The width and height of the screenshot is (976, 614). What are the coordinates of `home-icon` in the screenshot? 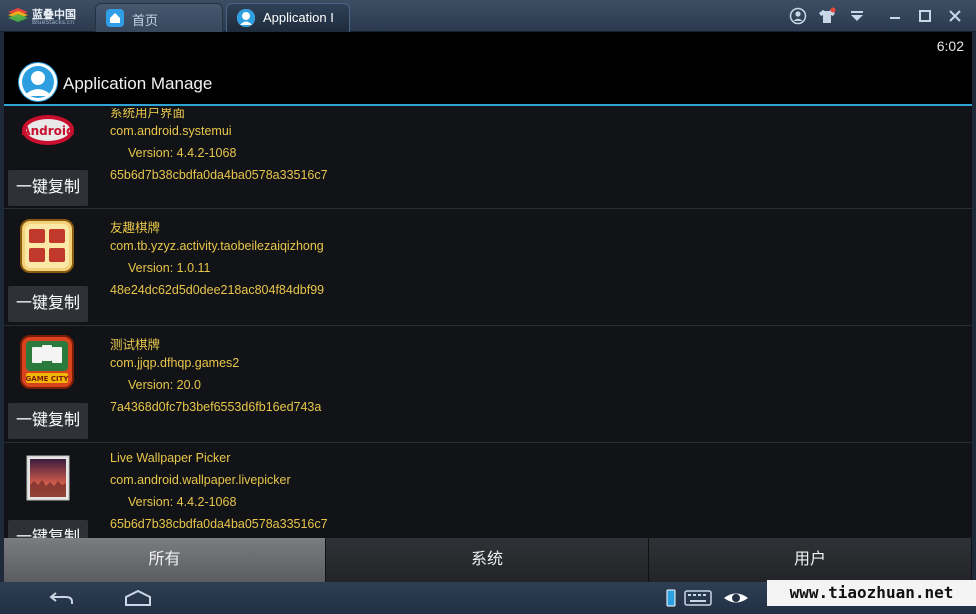 It's located at (138, 598).